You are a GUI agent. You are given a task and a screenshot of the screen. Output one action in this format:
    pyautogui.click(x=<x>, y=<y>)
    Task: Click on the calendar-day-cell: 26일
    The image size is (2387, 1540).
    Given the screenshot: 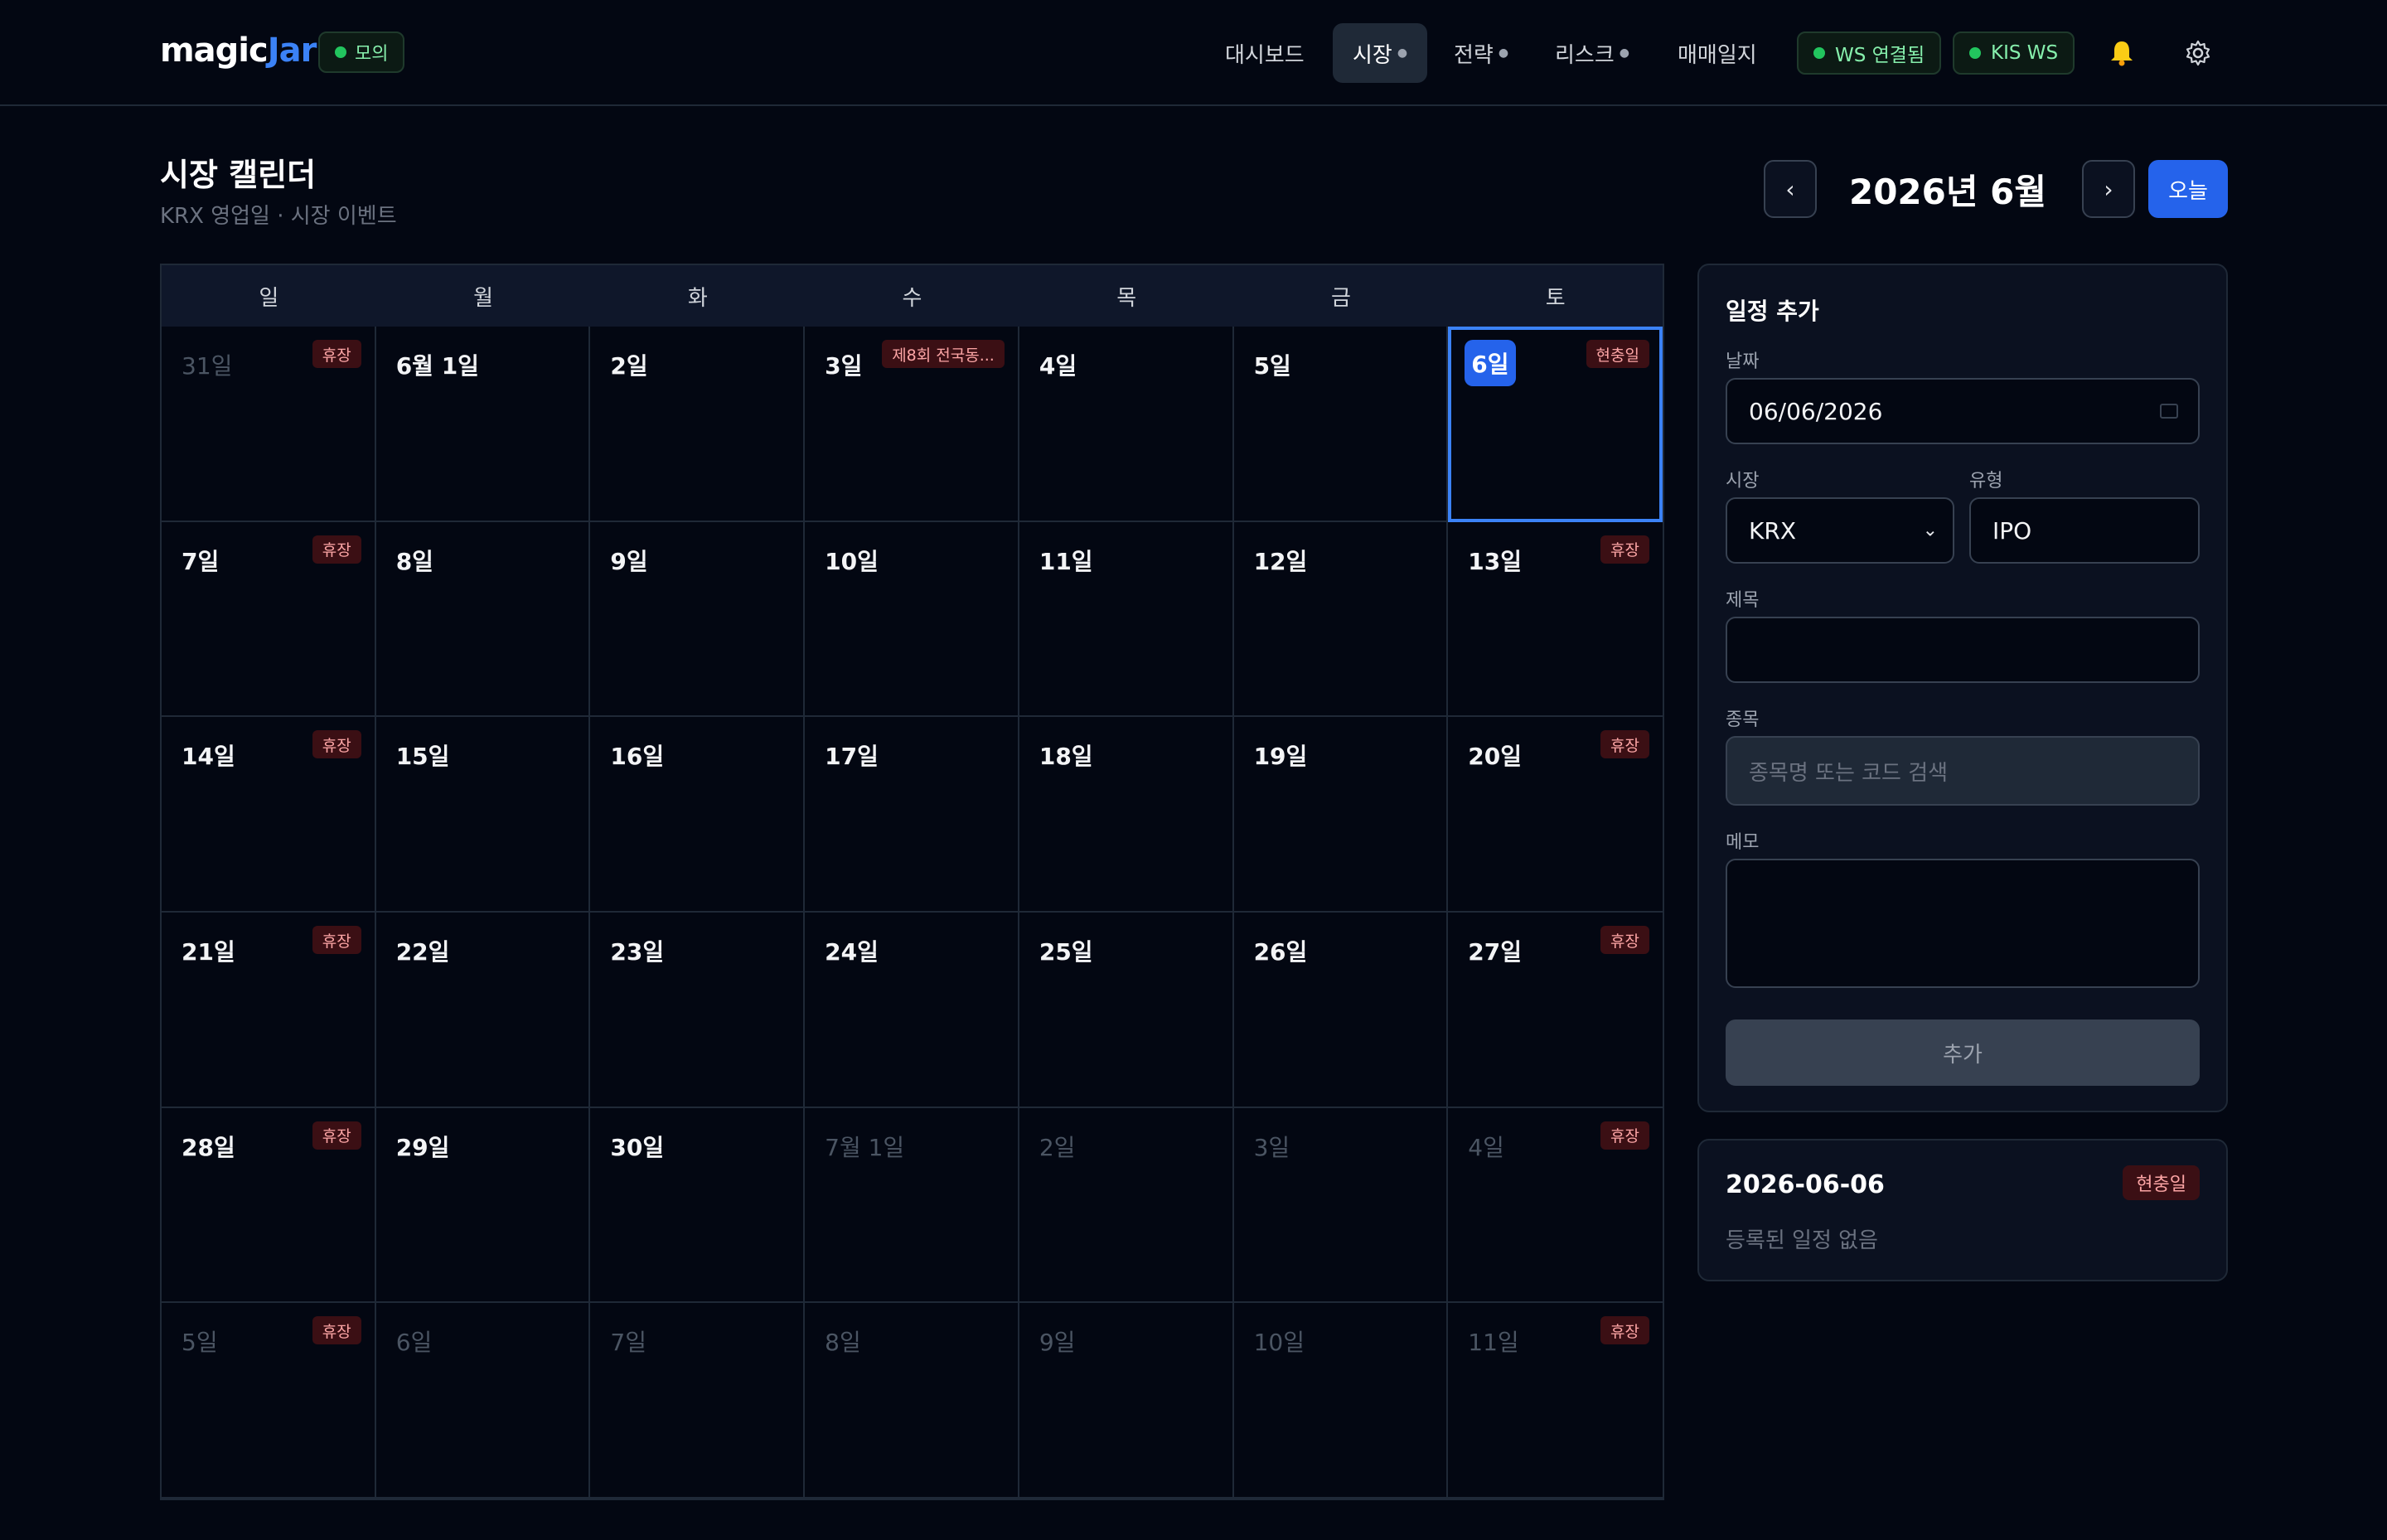 What is the action you would take?
    pyautogui.click(x=1341, y=1010)
    